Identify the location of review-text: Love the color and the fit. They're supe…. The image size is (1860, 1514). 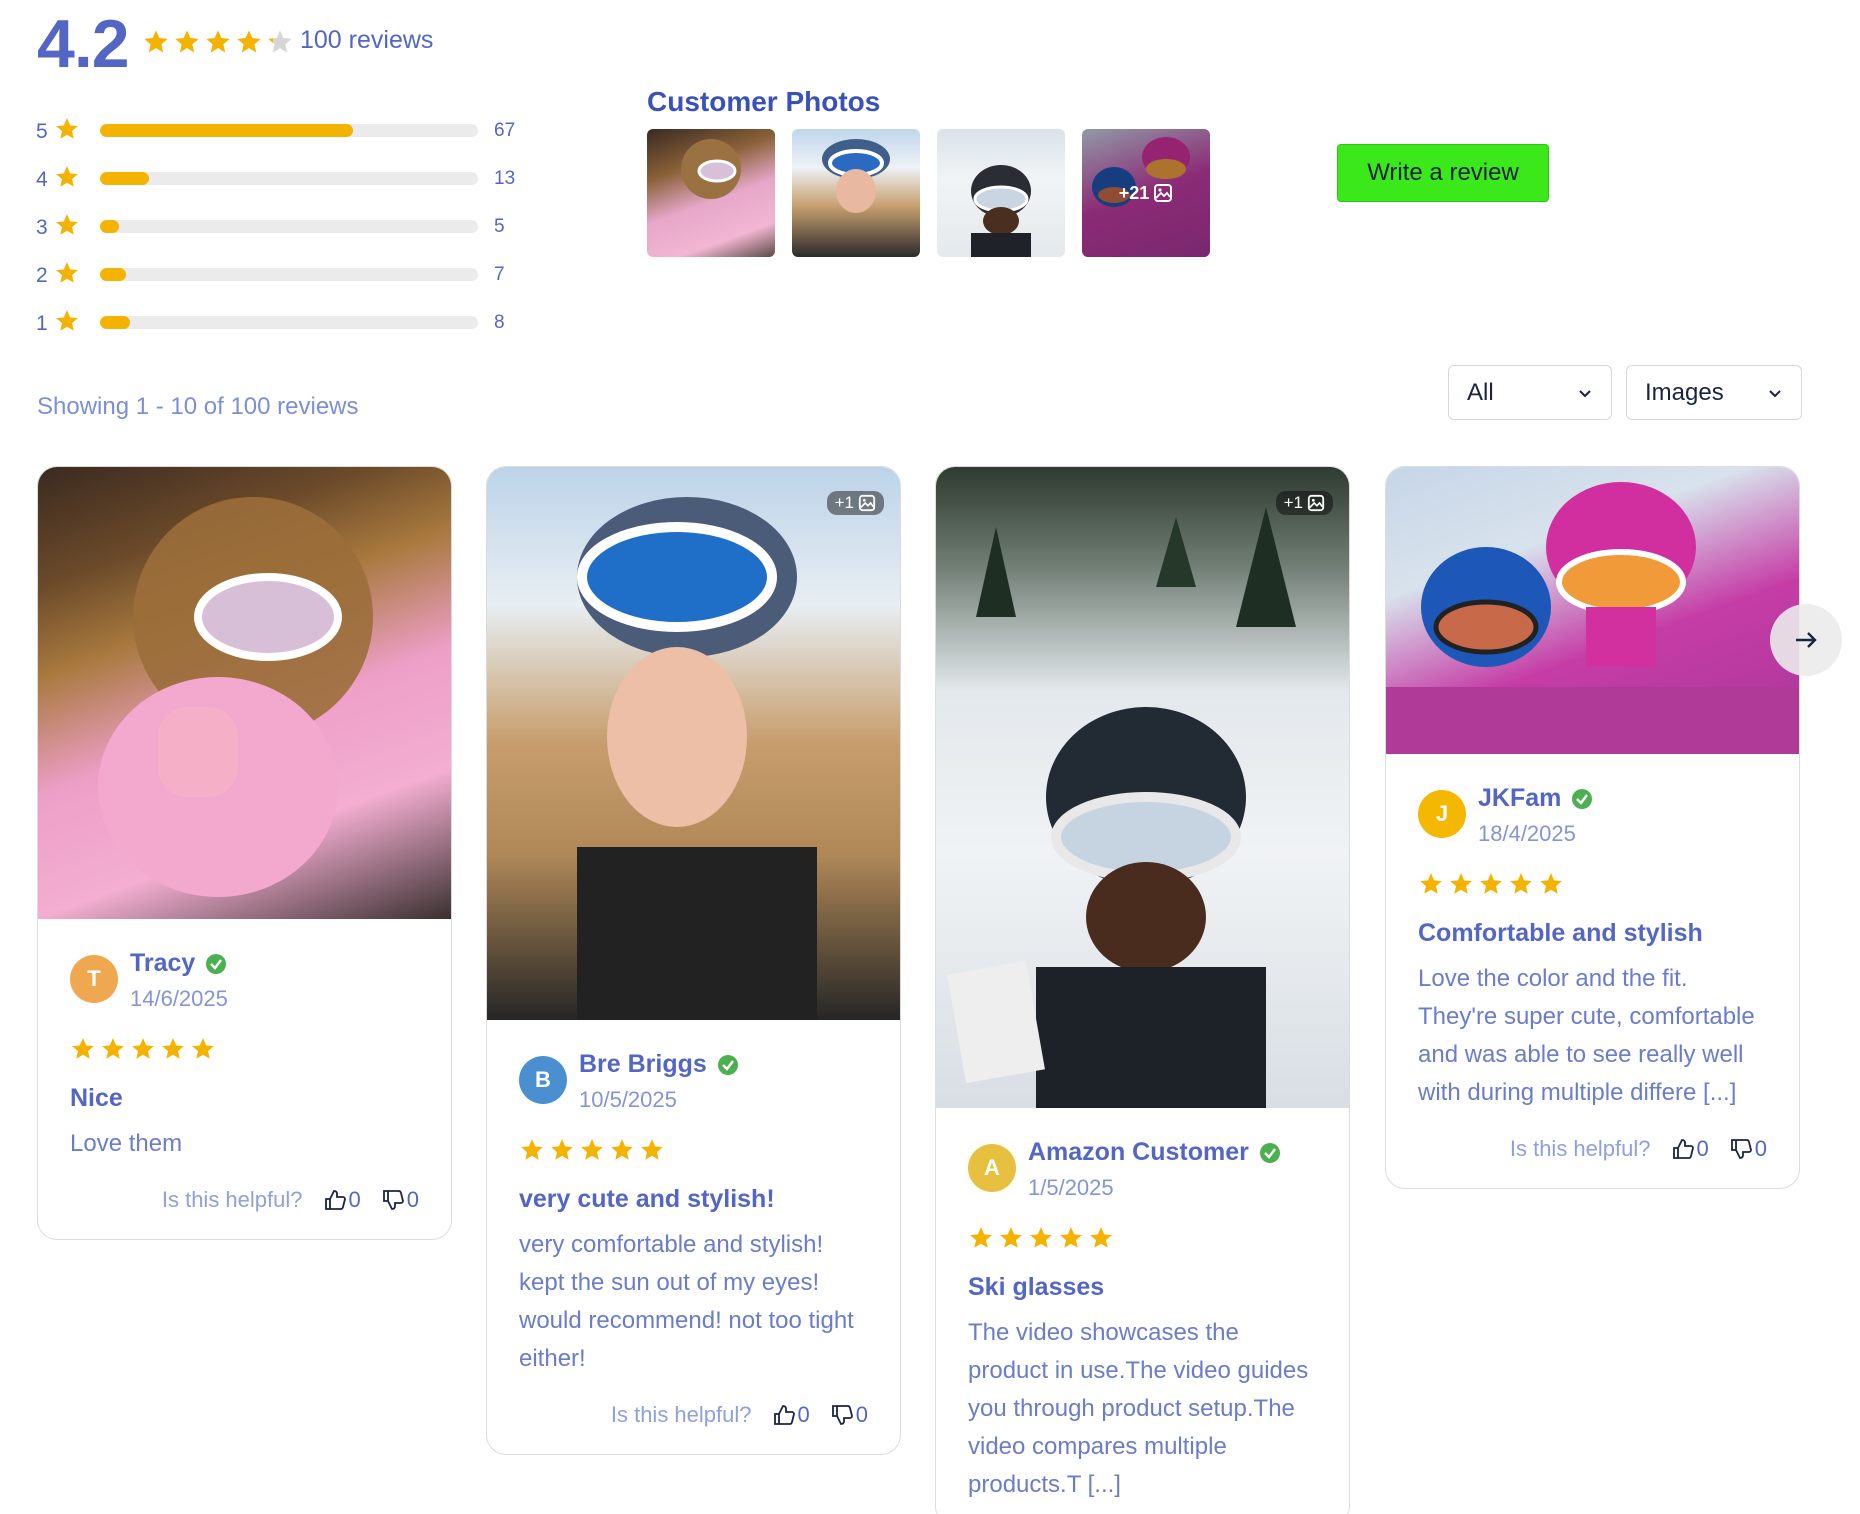
(1586, 1035).